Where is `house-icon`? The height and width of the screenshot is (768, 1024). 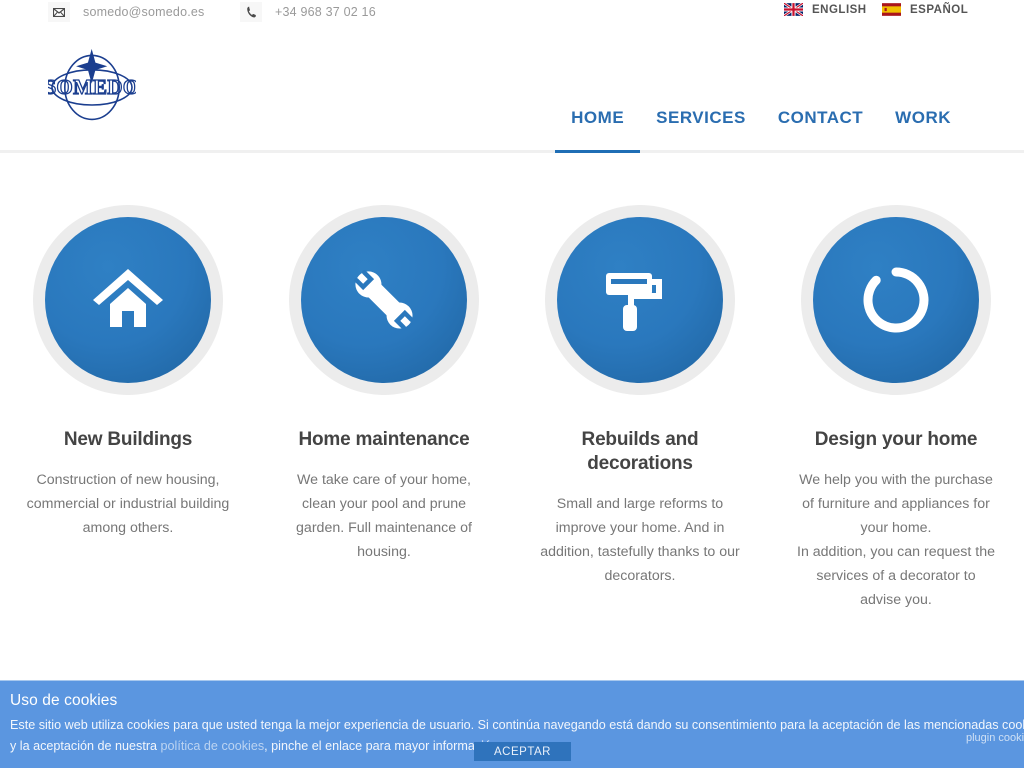 house-icon is located at coordinates (128, 298).